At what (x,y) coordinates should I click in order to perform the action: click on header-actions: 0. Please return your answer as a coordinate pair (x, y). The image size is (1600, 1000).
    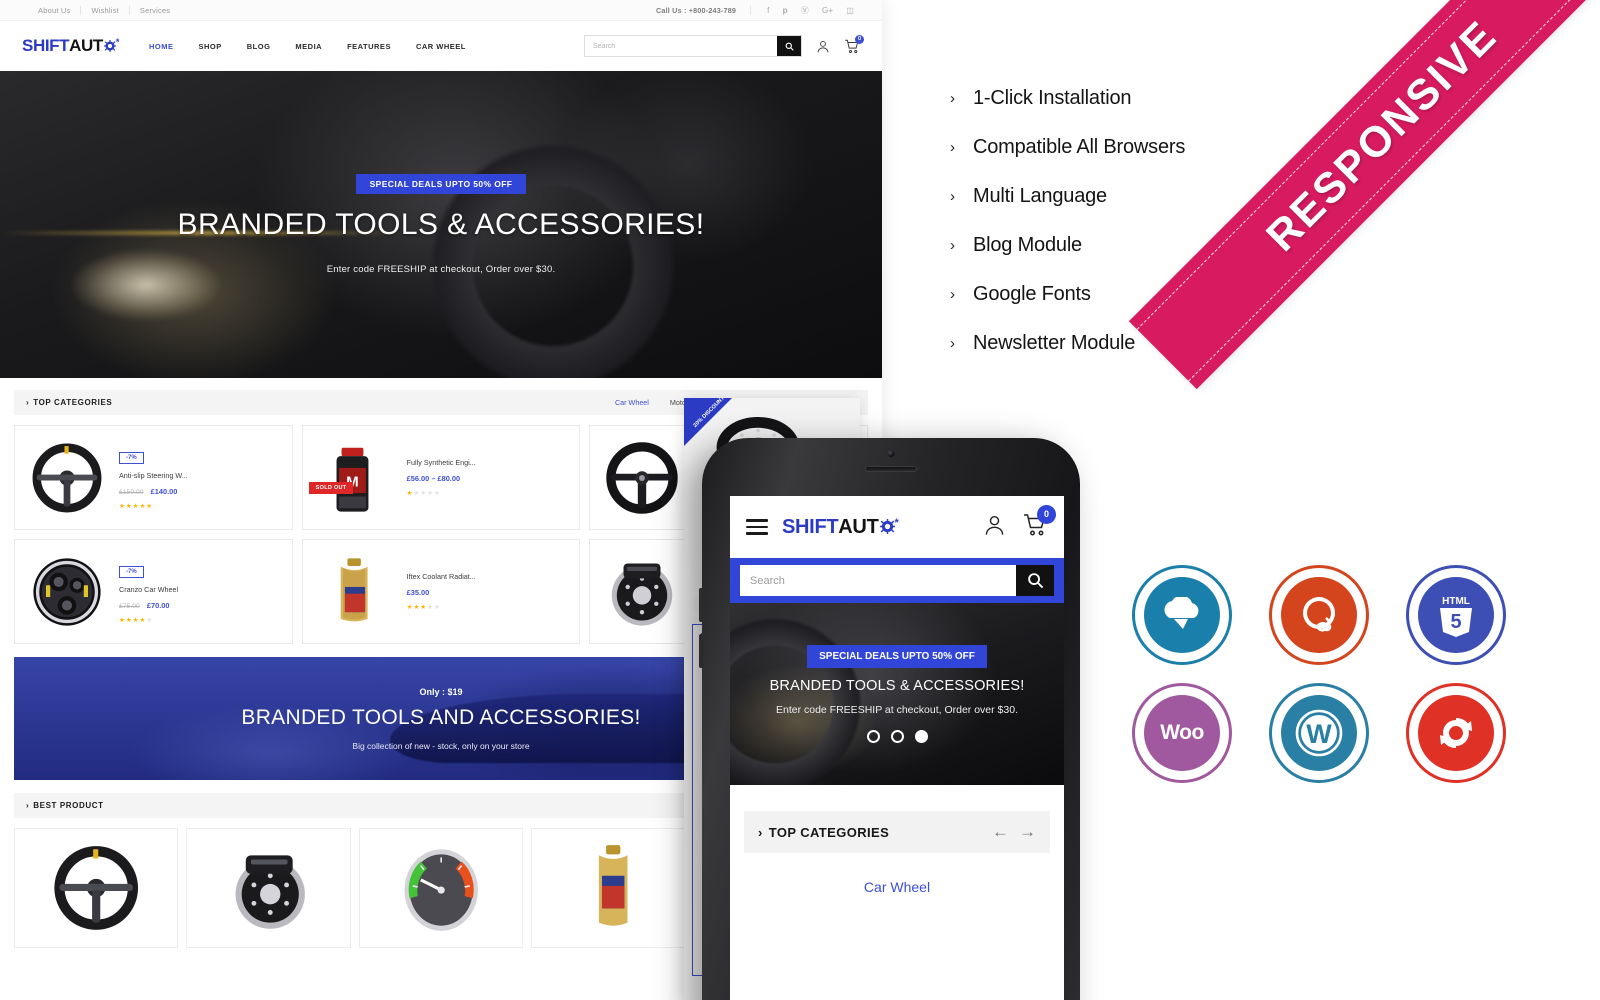
    Looking at the image, I should click on (724, 45).